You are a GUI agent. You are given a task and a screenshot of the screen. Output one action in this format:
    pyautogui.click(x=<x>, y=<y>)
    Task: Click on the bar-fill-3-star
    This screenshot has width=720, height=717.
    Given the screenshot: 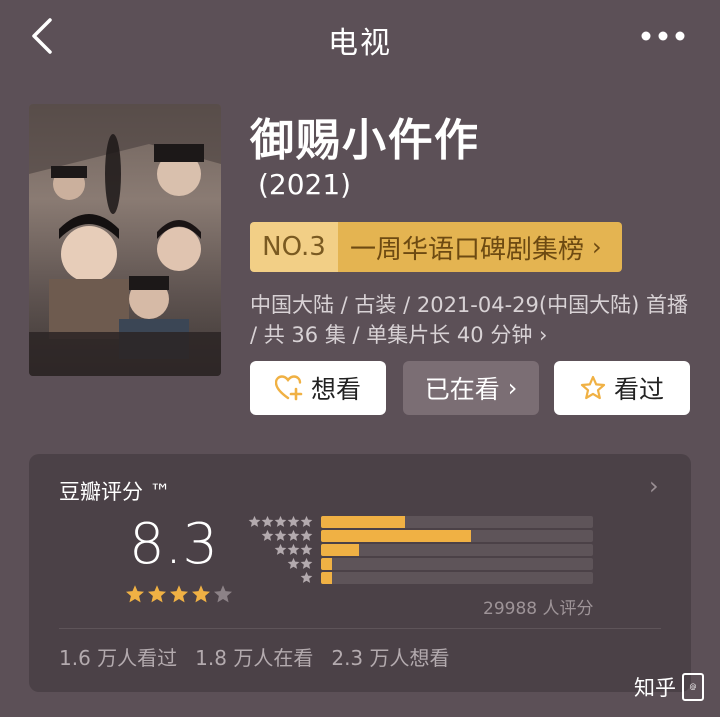 What is the action you would take?
    pyautogui.click(x=340, y=550)
    